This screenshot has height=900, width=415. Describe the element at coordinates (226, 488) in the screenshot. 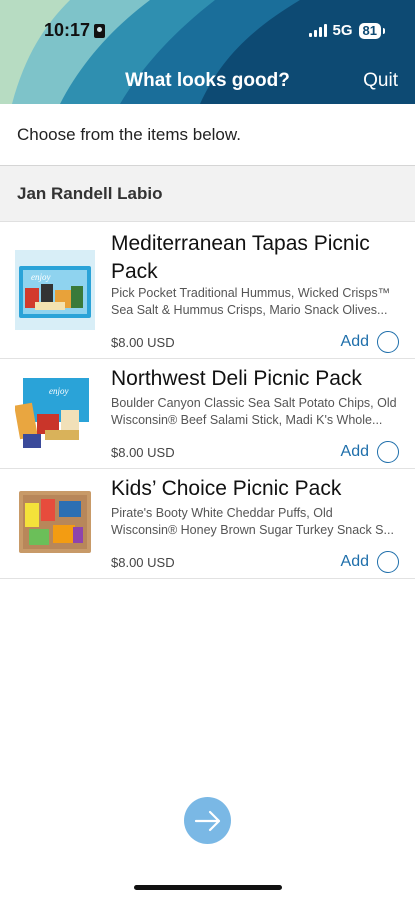

I see `item-title: Kids’ Choice Picnic Pack` at that location.